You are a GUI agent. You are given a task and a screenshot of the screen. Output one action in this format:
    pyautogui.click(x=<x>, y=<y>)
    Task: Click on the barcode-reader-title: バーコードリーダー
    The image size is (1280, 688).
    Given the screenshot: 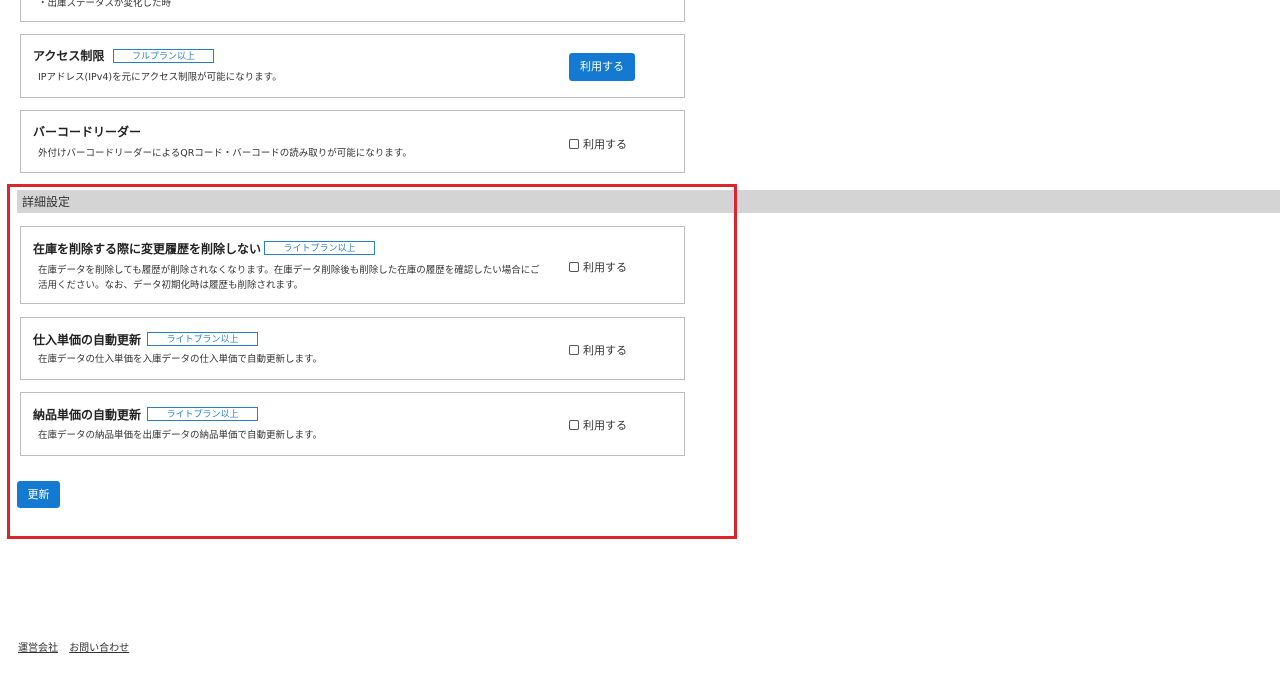 What is the action you would take?
    pyautogui.click(x=87, y=132)
    